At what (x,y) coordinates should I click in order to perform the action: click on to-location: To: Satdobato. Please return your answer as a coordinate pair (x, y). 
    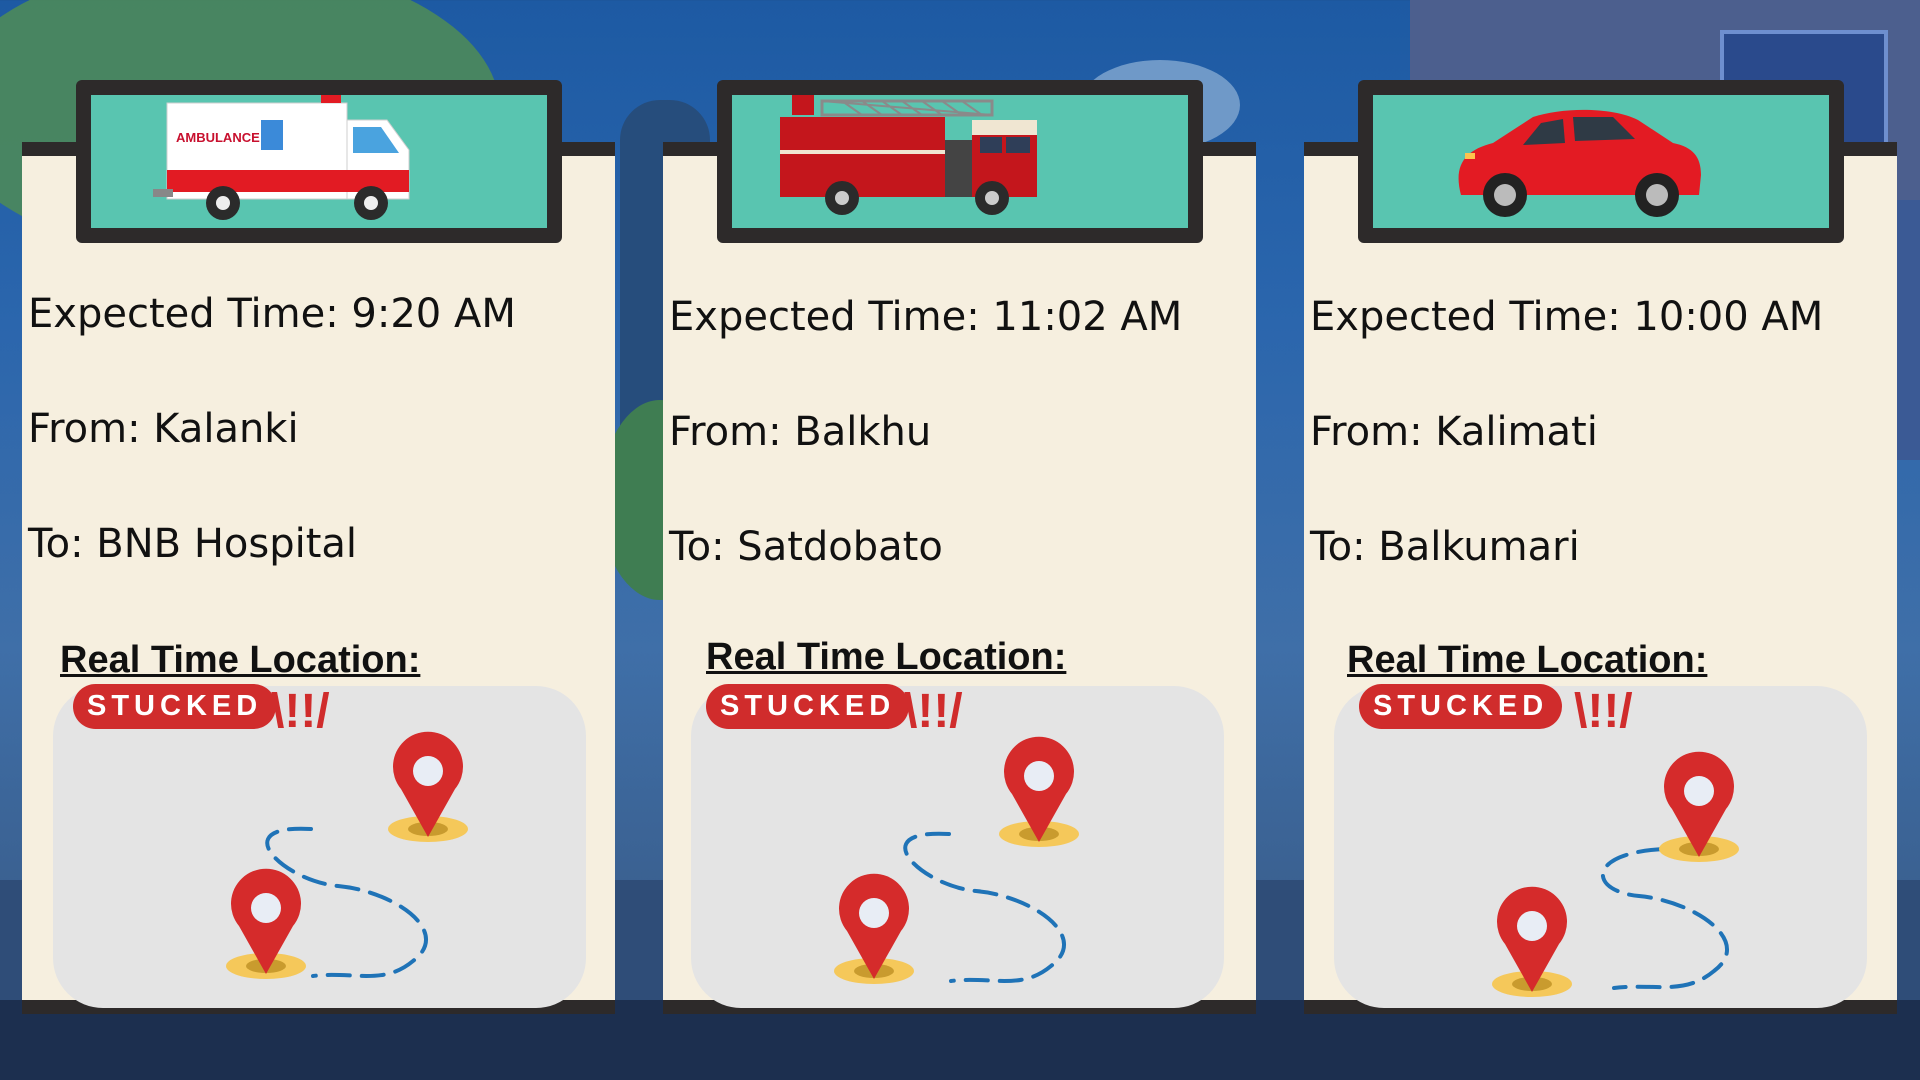
    Looking at the image, I should click on (806, 547).